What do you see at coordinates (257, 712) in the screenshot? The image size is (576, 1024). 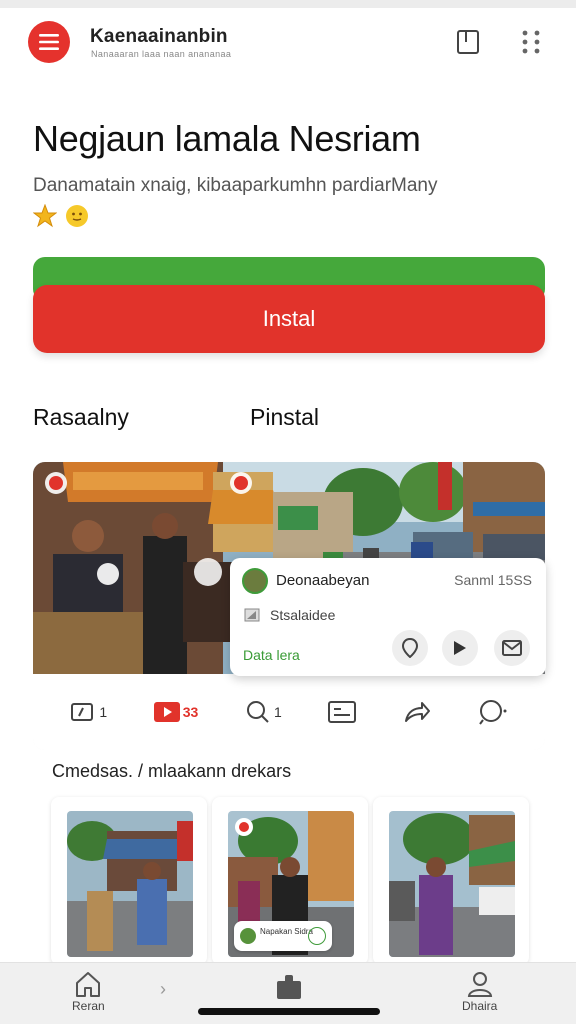 I see `search-icon` at bounding box center [257, 712].